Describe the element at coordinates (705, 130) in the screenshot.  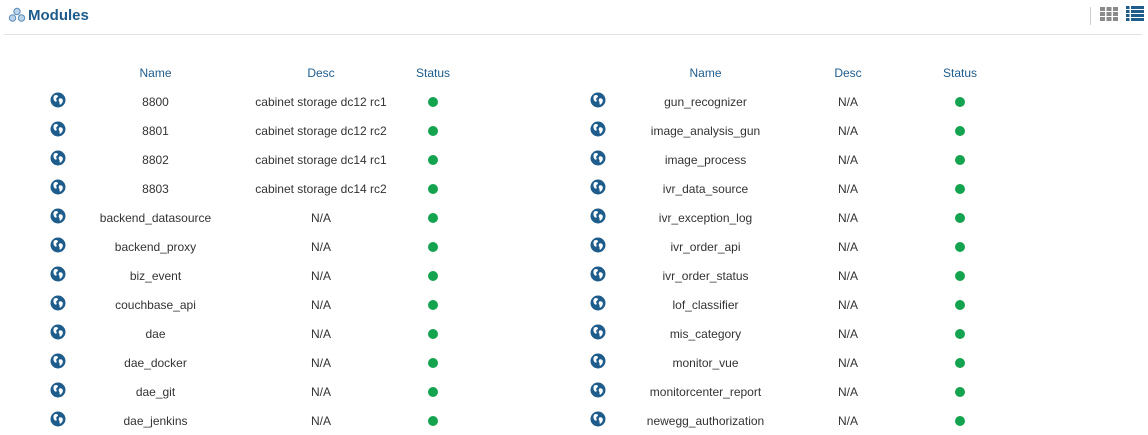
I see `module-name: image_analysis_gun` at that location.